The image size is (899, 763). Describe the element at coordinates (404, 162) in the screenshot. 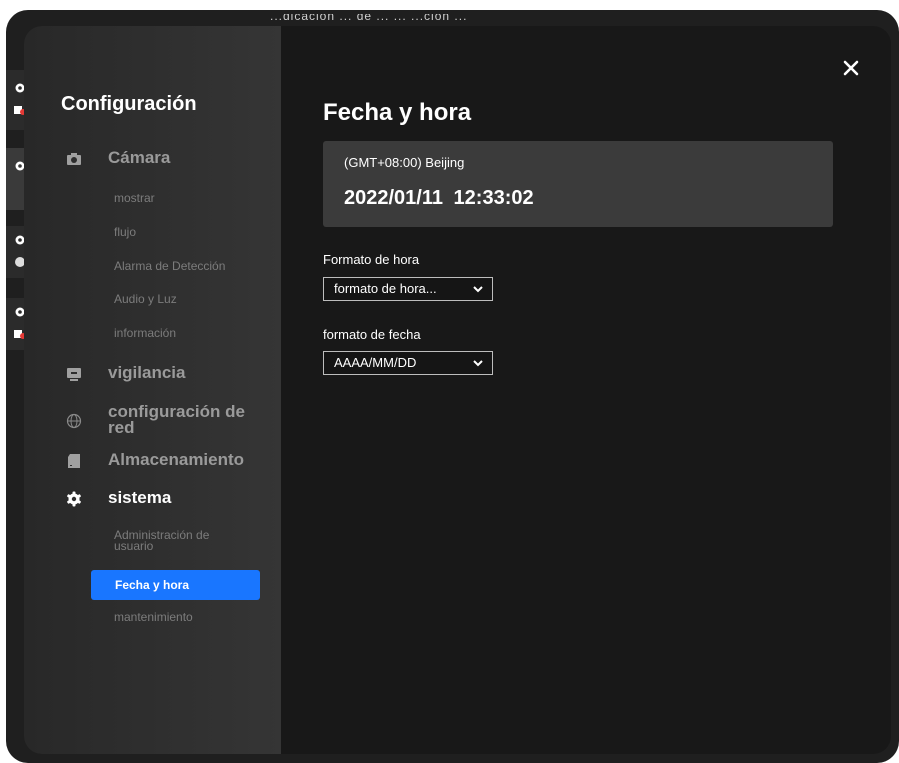

I see `timezone-label: (GMT+08:00) Beijing` at that location.